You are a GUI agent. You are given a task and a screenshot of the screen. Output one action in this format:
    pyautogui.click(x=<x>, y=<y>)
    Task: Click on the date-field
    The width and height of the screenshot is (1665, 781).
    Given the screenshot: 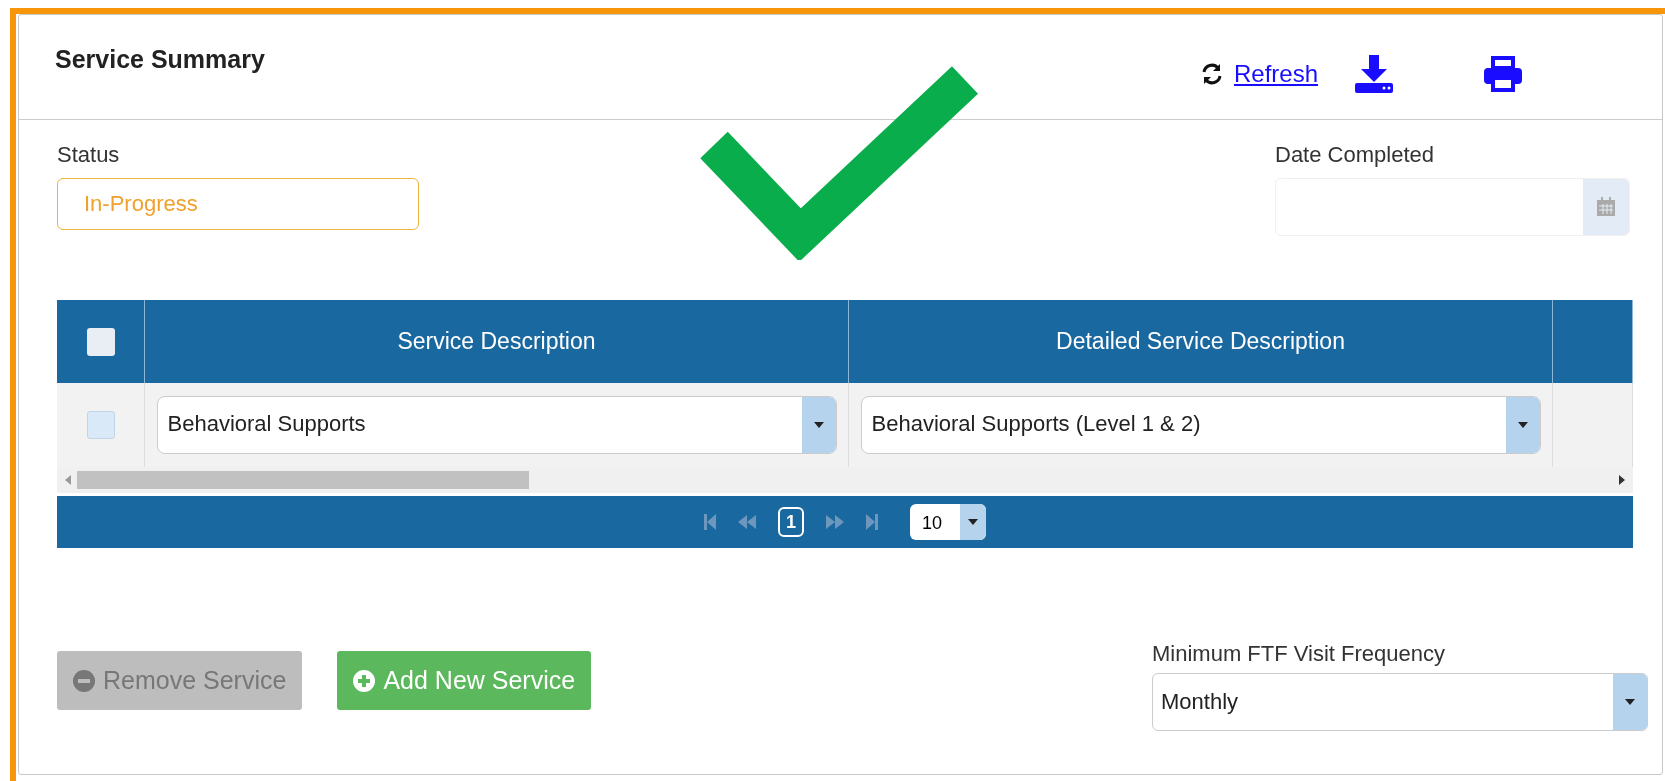 What is the action you would take?
    pyautogui.click(x=1452, y=207)
    